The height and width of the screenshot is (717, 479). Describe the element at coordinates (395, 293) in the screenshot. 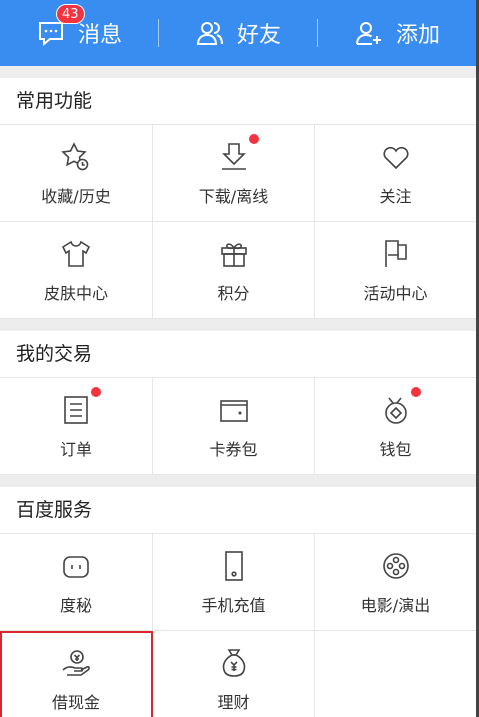

I see `item-label: 活动中心` at that location.